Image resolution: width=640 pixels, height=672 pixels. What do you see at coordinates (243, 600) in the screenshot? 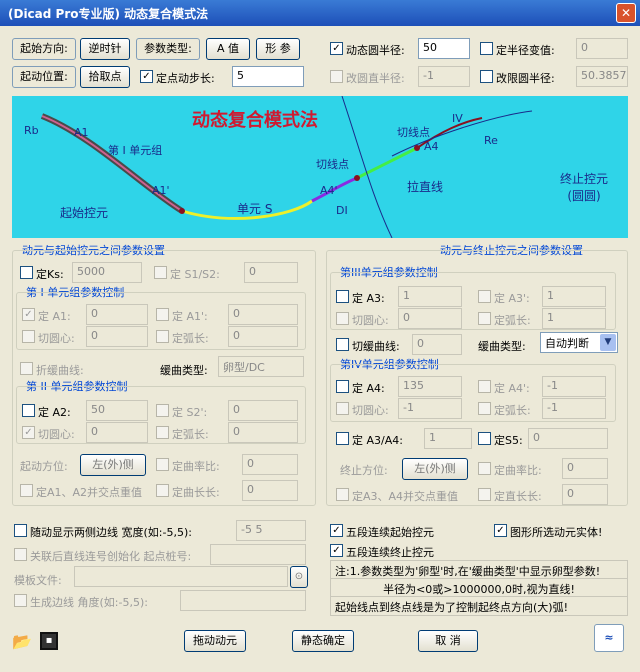
I see `output-input` at bounding box center [243, 600].